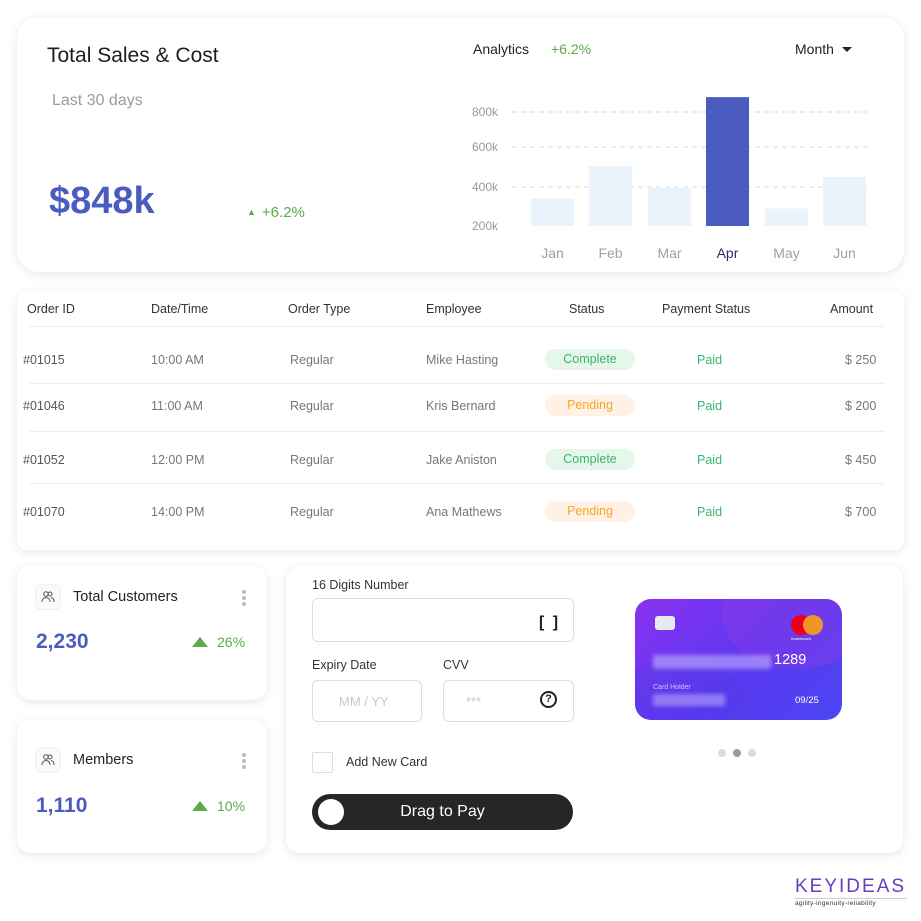  What do you see at coordinates (44, 512) in the screenshot?
I see `order-id: #01070` at bounding box center [44, 512].